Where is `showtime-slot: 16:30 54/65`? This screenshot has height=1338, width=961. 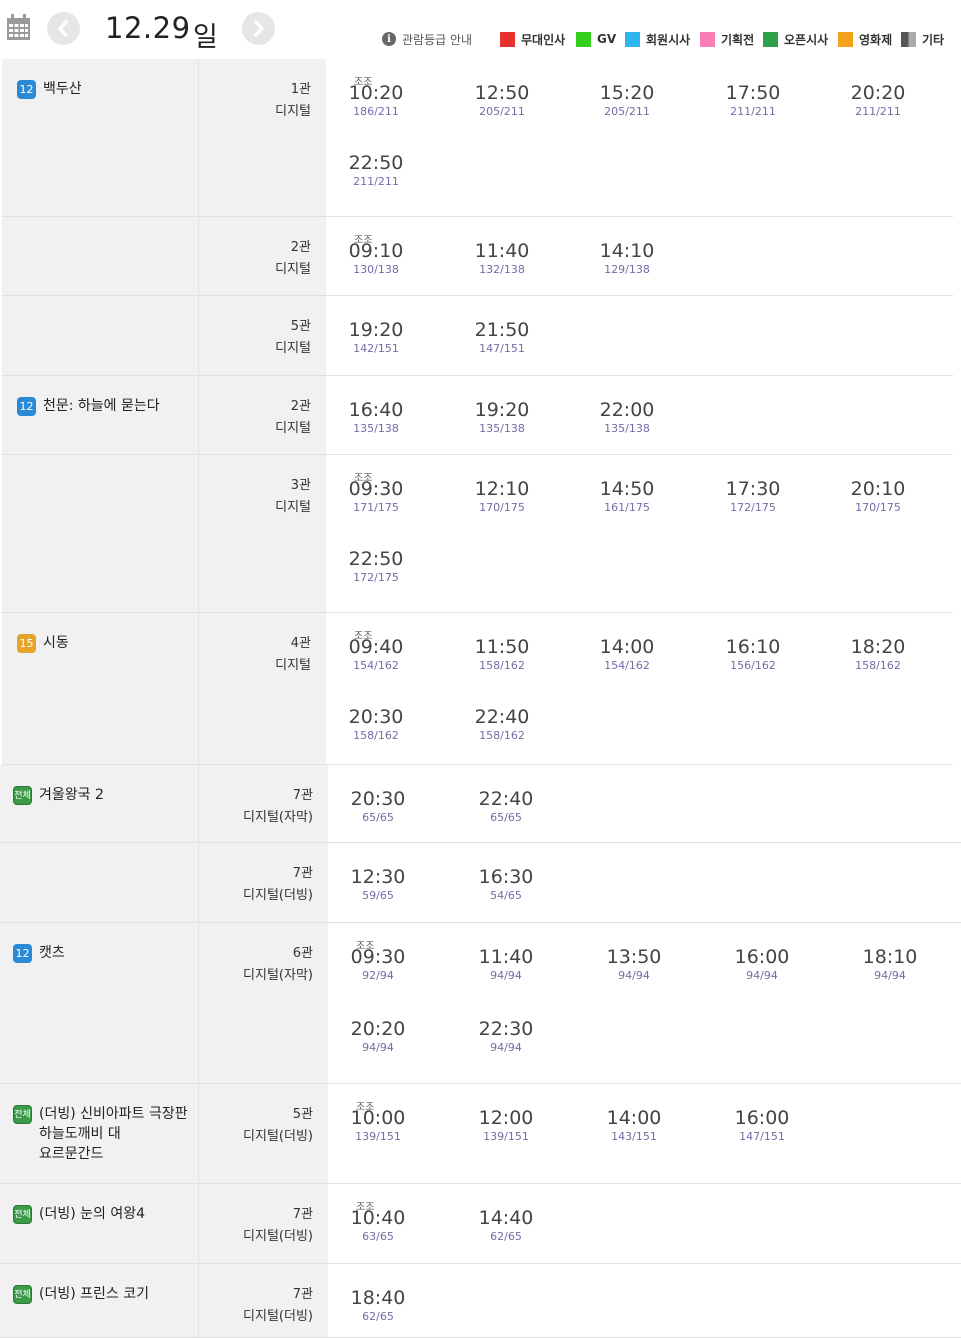
showtime-slot: 16:30 54/65 is located at coordinates (506, 882).